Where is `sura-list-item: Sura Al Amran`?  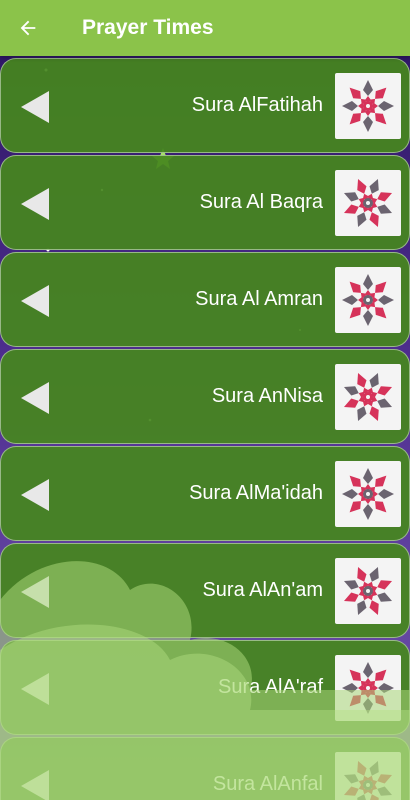 sura-list-item: Sura Al Amran is located at coordinates (205, 299).